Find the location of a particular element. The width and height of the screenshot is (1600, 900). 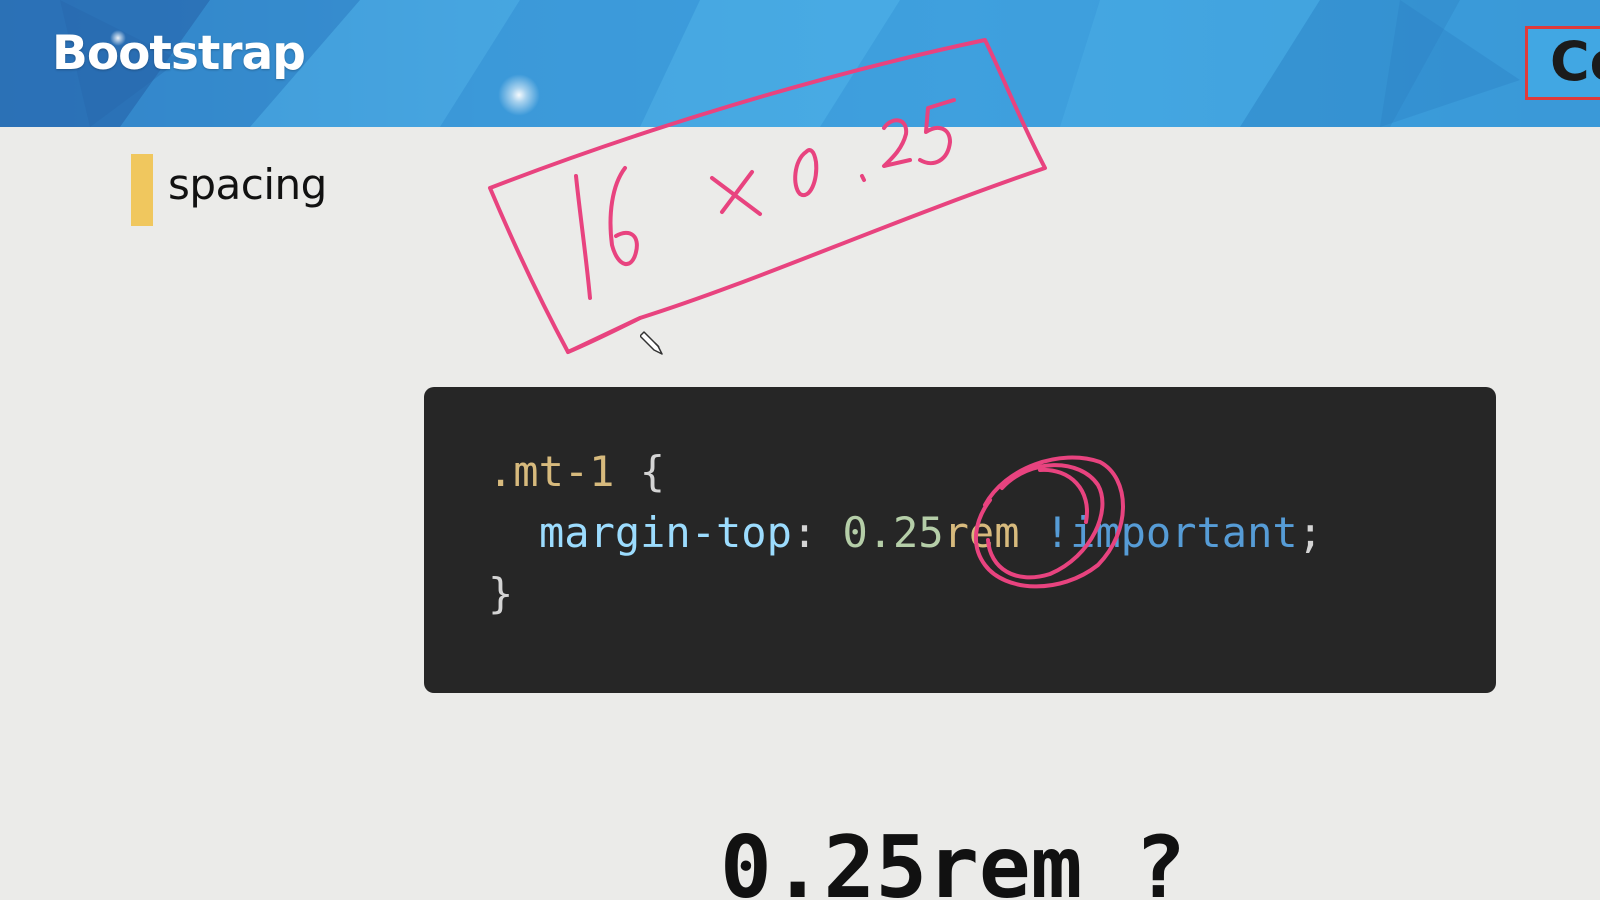

close-brace: } is located at coordinates (501, 593).